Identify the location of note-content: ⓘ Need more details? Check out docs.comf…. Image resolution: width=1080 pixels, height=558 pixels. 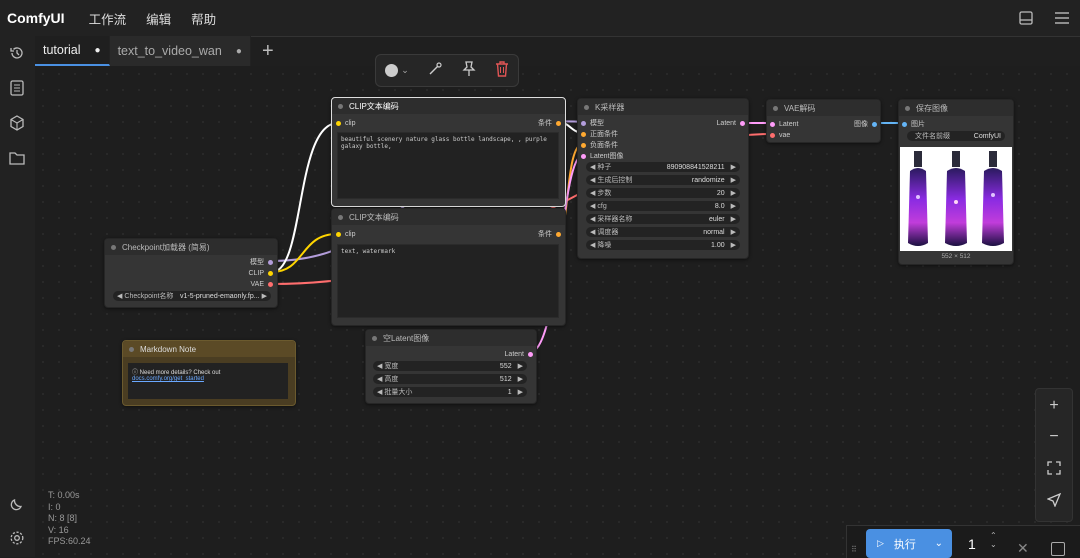
(208, 381).